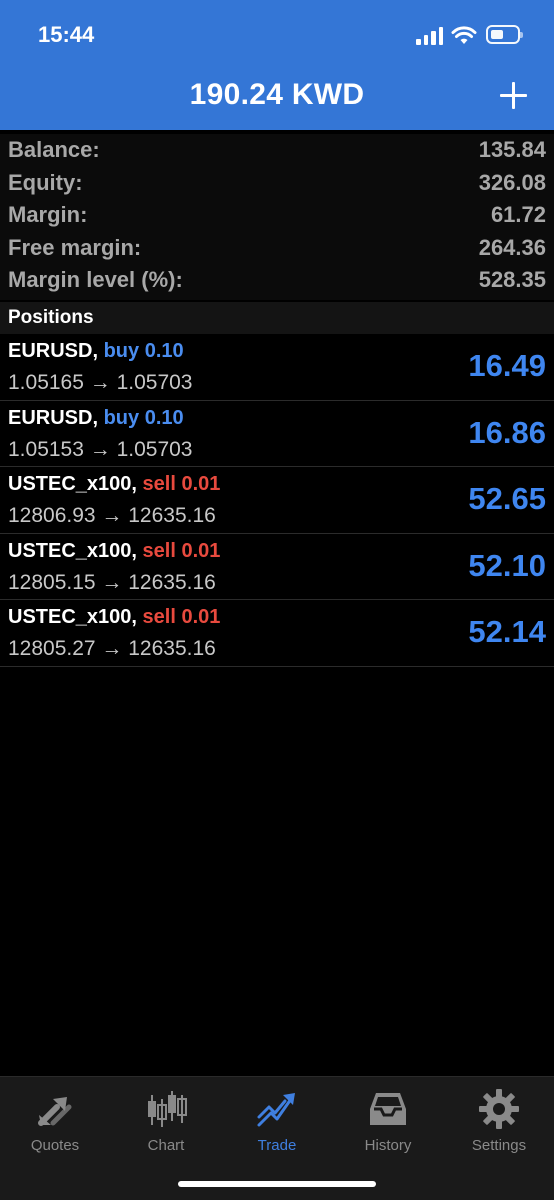  I want to click on summary-value: 326.08, so click(512, 182).